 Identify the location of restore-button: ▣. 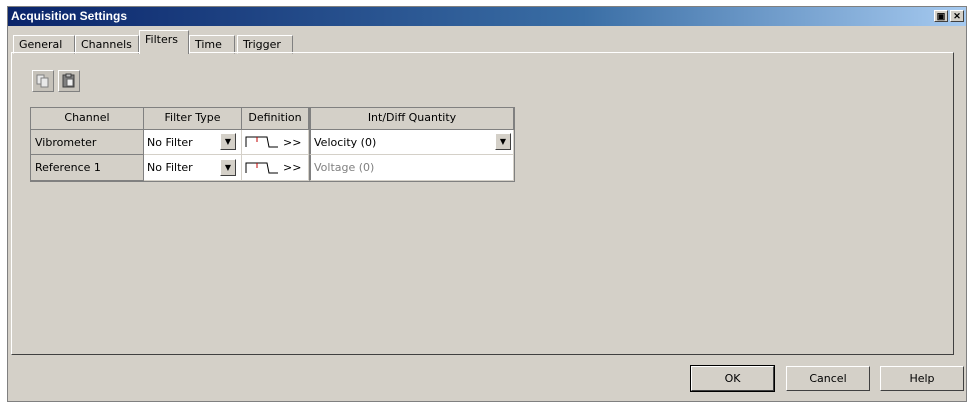
(941, 16).